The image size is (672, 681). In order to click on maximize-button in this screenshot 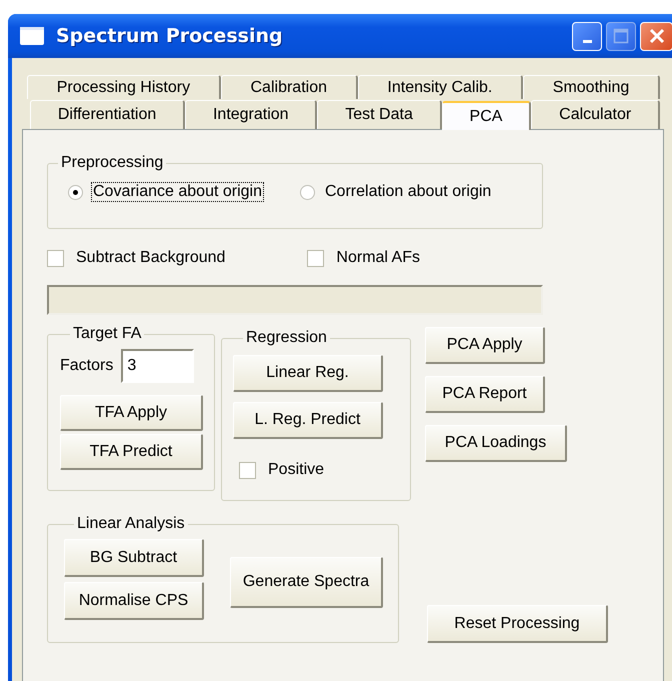, I will do `click(621, 36)`.